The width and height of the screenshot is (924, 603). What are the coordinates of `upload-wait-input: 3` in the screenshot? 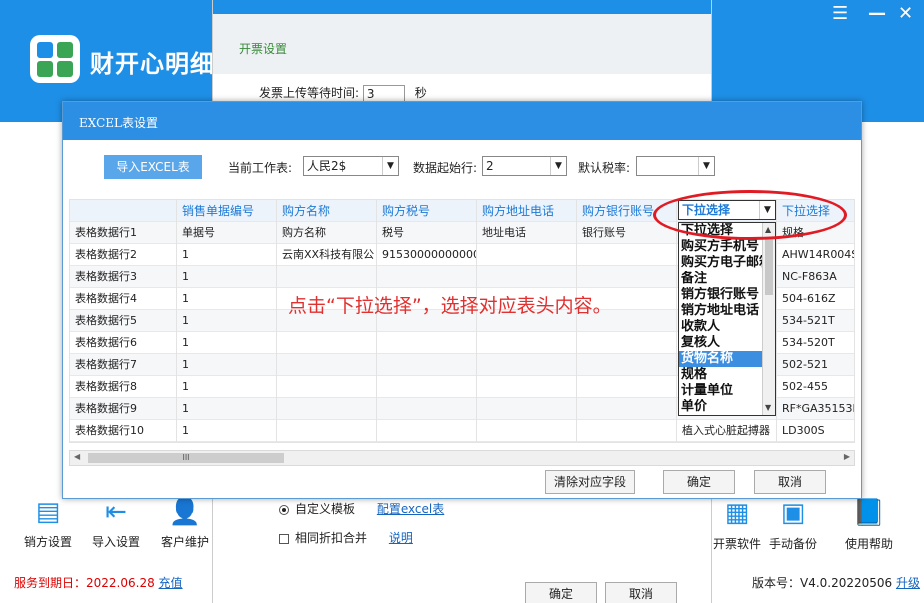 It's located at (383, 93).